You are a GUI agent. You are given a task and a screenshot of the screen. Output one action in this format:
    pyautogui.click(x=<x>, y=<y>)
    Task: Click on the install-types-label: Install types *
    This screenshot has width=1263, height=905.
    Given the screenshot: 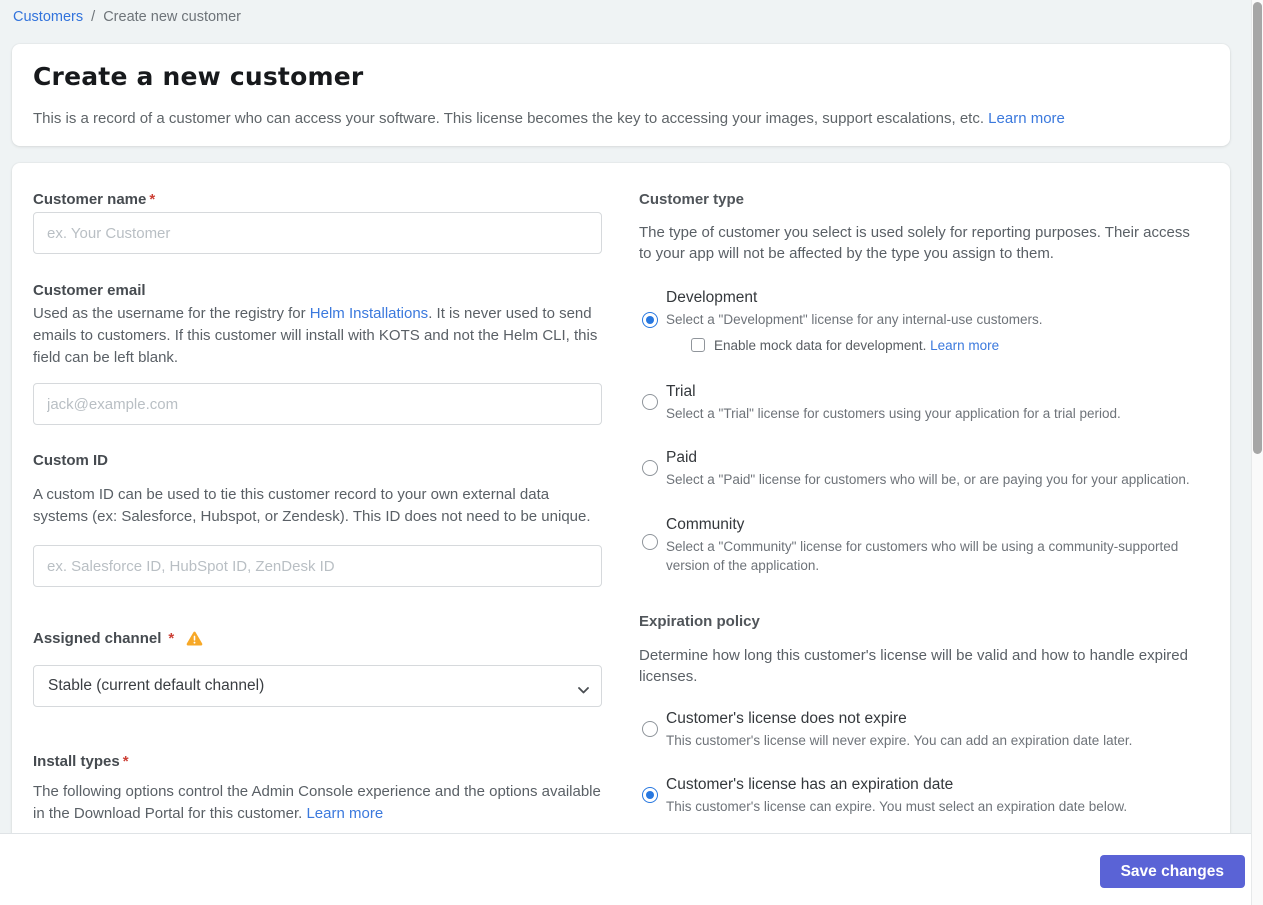 What is the action you would take?
    pyautogui.click(x=317, y=762)
    